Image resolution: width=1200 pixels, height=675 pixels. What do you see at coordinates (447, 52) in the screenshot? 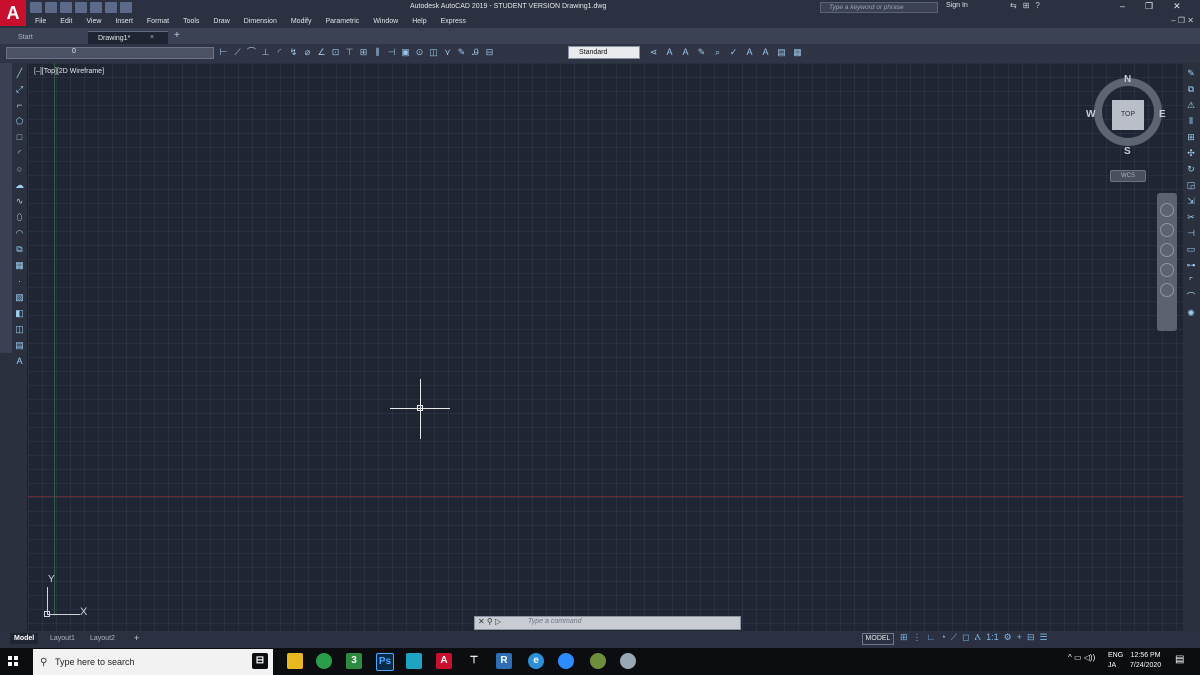
I see `jogged-linear-icon: ⋎` at bounding box center [447, 52].